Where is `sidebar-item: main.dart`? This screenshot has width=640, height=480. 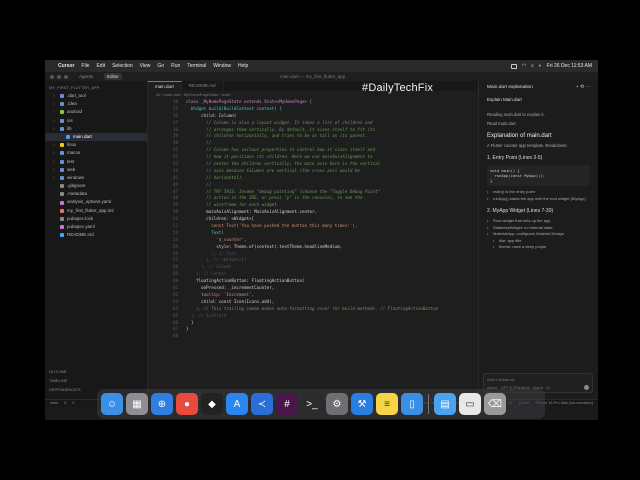
sidebar-item: main.dart is located at coordinates (96, 137).